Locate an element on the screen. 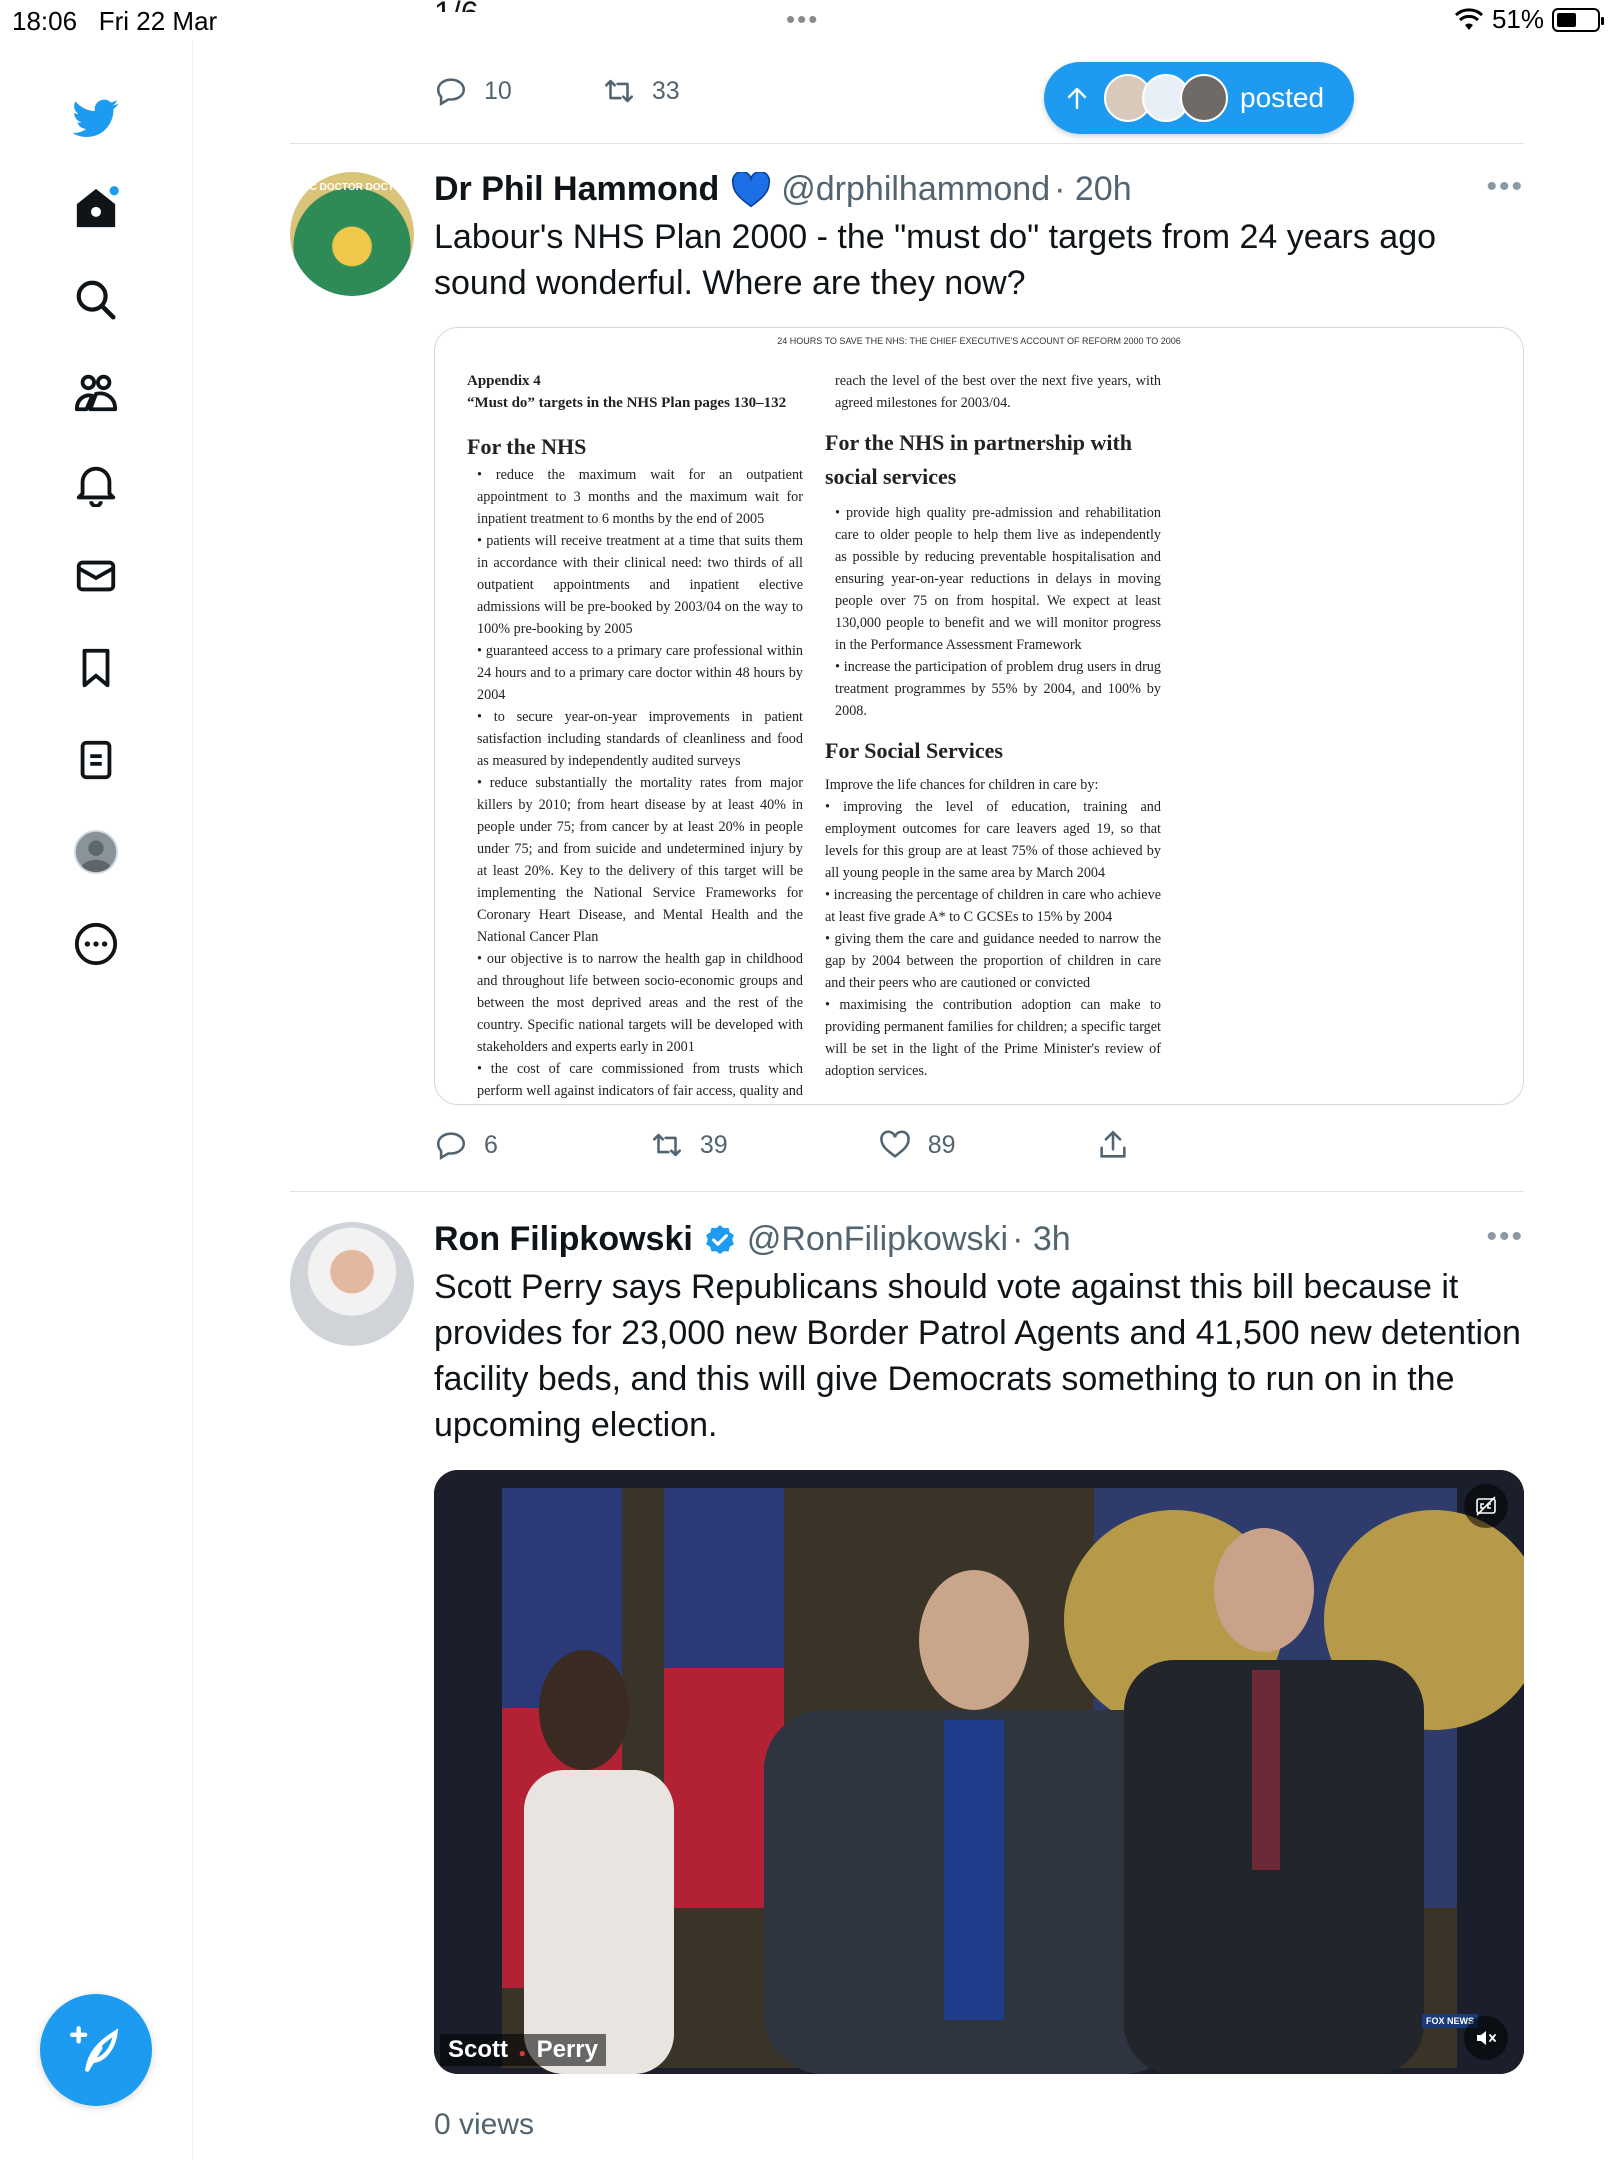 The width and height of the screenshot is (1620, 2160). share-button is located at coordinates (1113, 1145).